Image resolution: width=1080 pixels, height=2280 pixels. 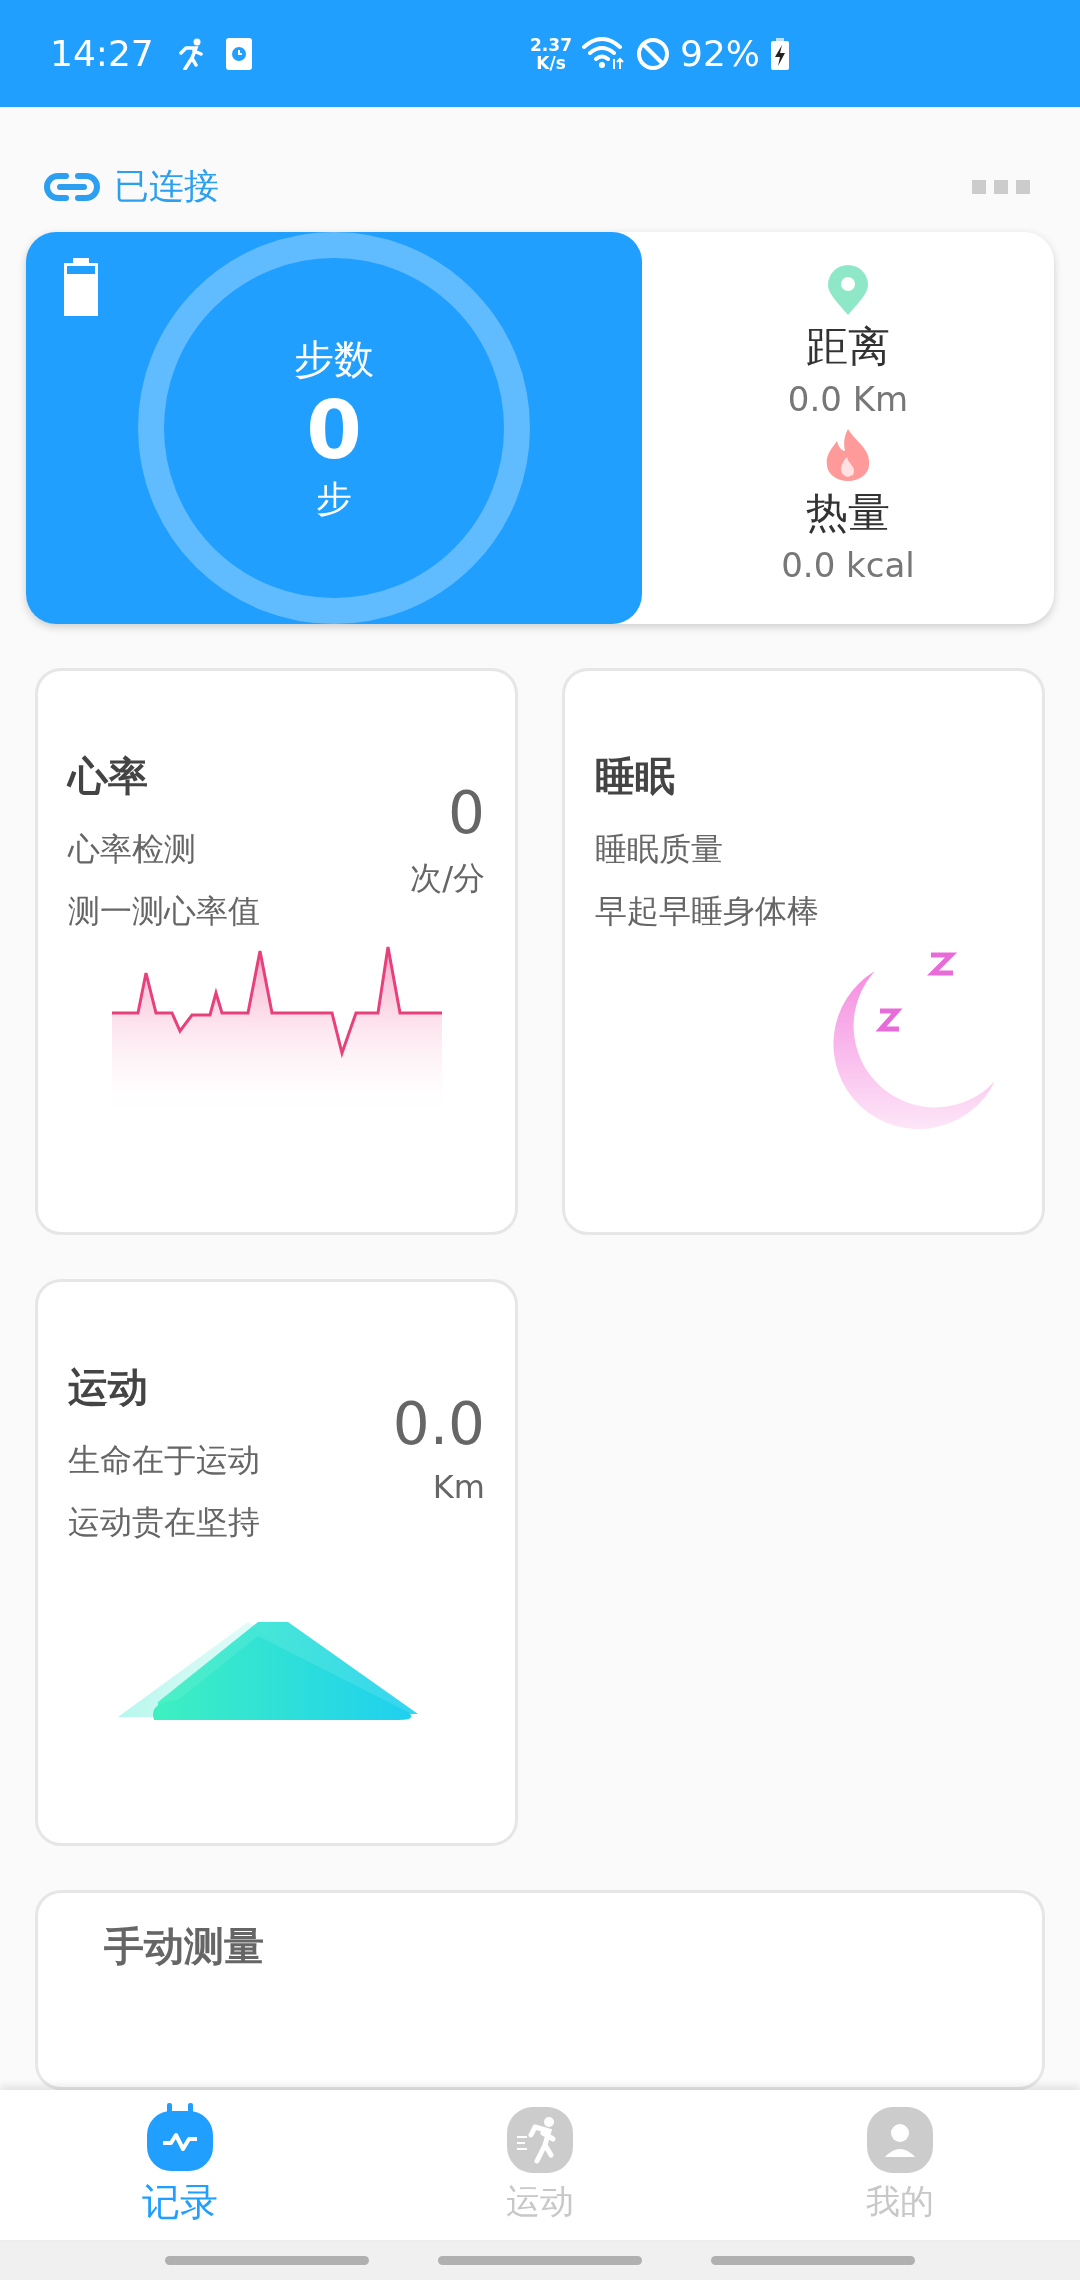 What do you see at coordinates (276, 951) in the screenshot?
I see `heart-card: 心率 心率检测 测一测心率值 0 次/分` at bounding box center [276, 951].